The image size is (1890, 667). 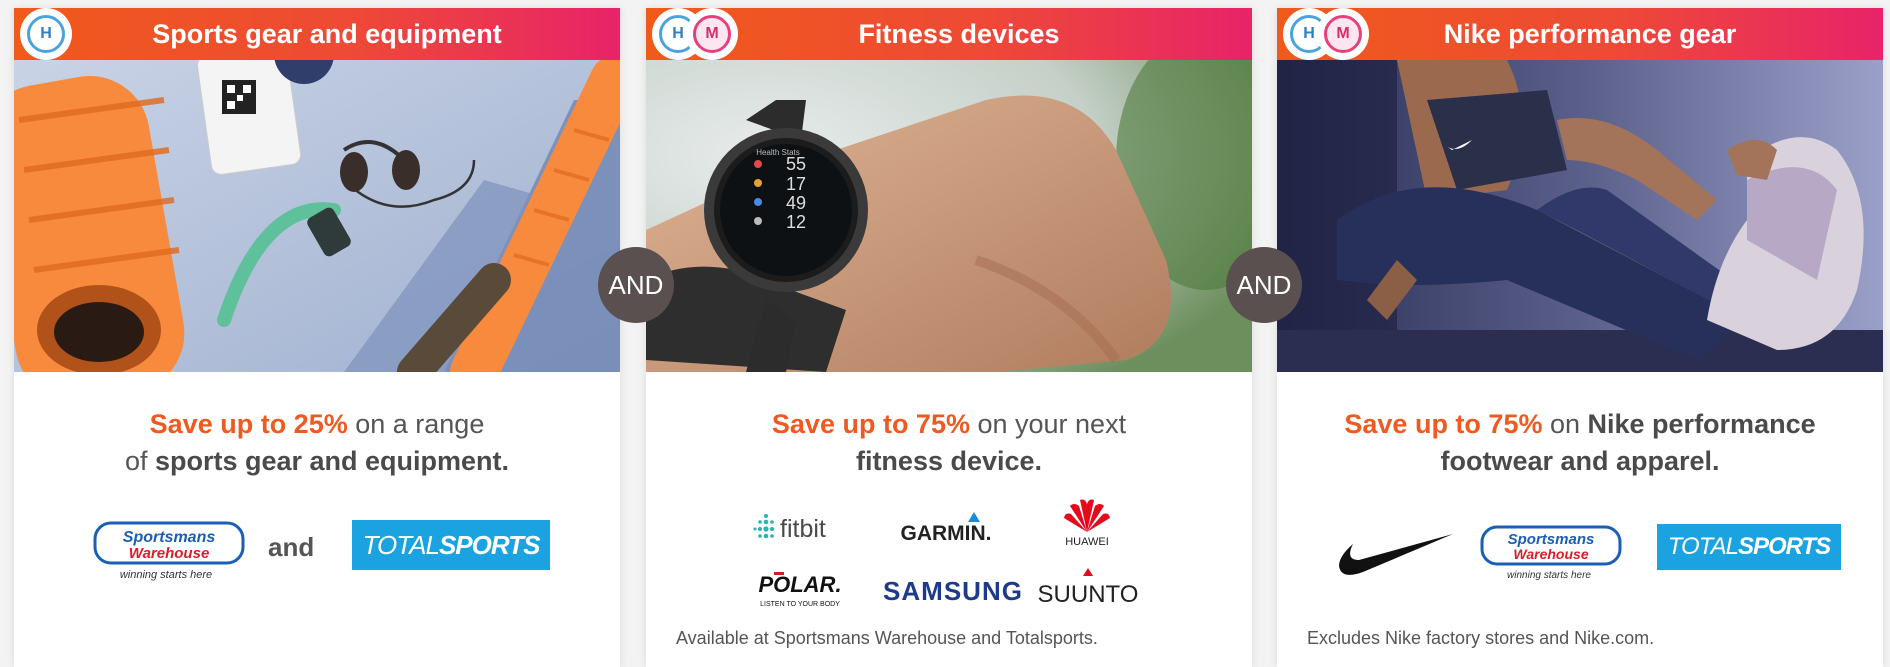 I want to click on offer-text: on, so click(x=1565, y=424).